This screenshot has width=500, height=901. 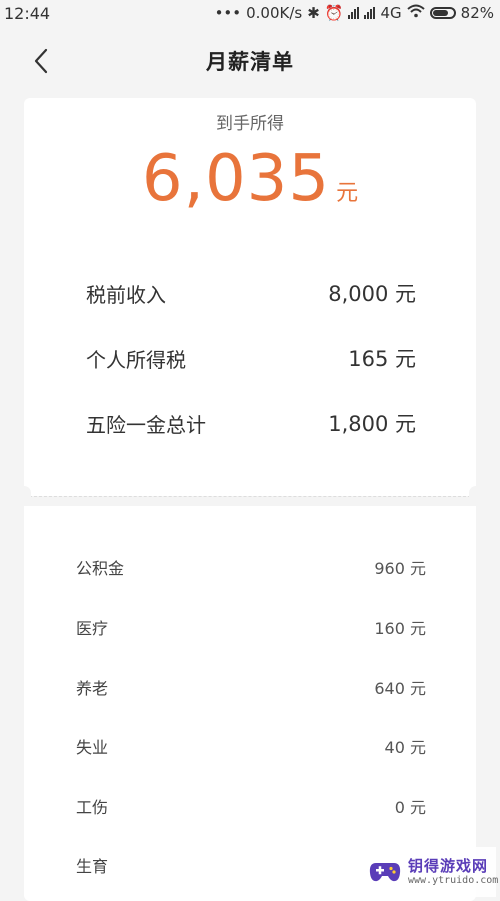 I want to click on detail-row-medical: 医疗 160 元, so click(x=251, y=627).